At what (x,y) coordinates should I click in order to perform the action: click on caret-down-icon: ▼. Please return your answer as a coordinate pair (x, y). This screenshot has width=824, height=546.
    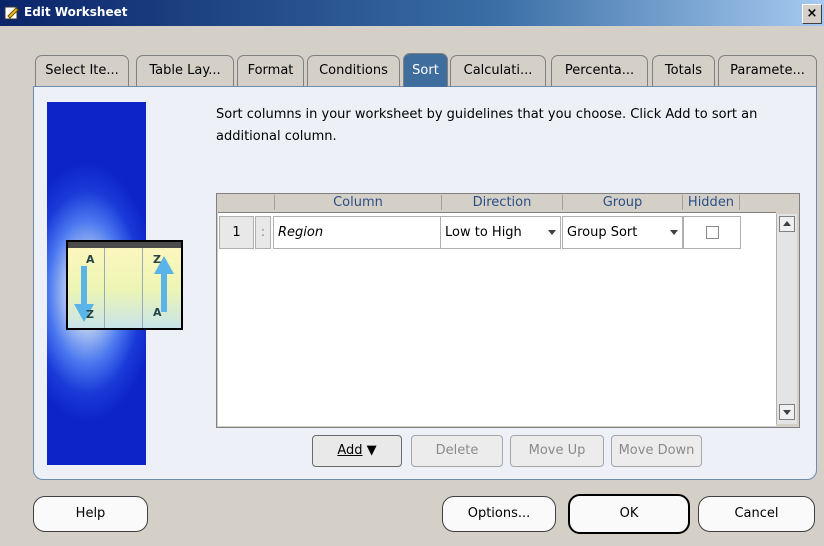
    Looking at the image, I should click on (371, 450).